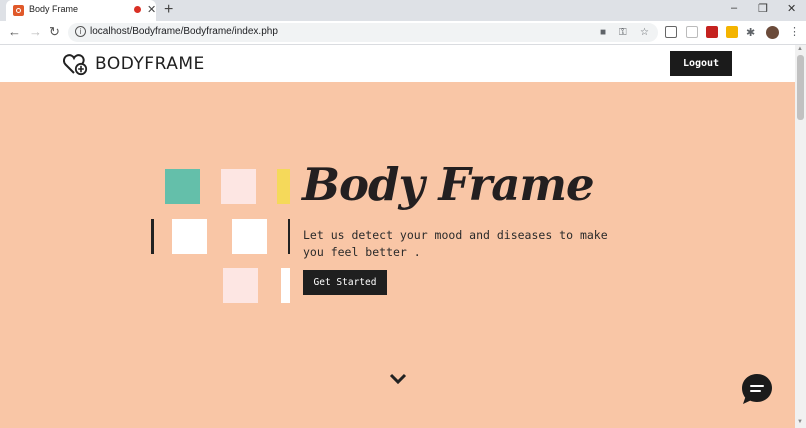 The height and width of the screenshot is (428, 806). Describe the element at coordinates (137, 9) in the screenshot. I see `recording-indicator-icon` at that location.